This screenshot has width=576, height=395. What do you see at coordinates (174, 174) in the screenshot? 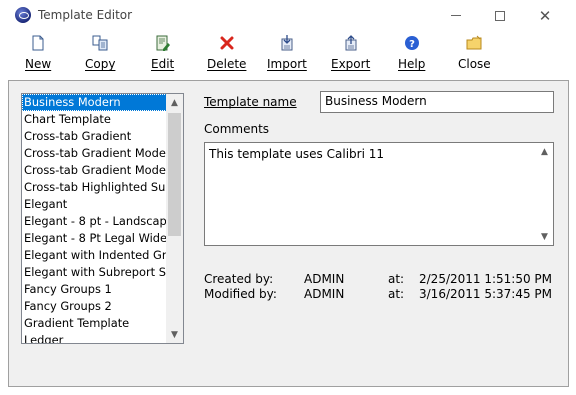
I see `scrollbar-thumb` at bounding box center [174, 174].